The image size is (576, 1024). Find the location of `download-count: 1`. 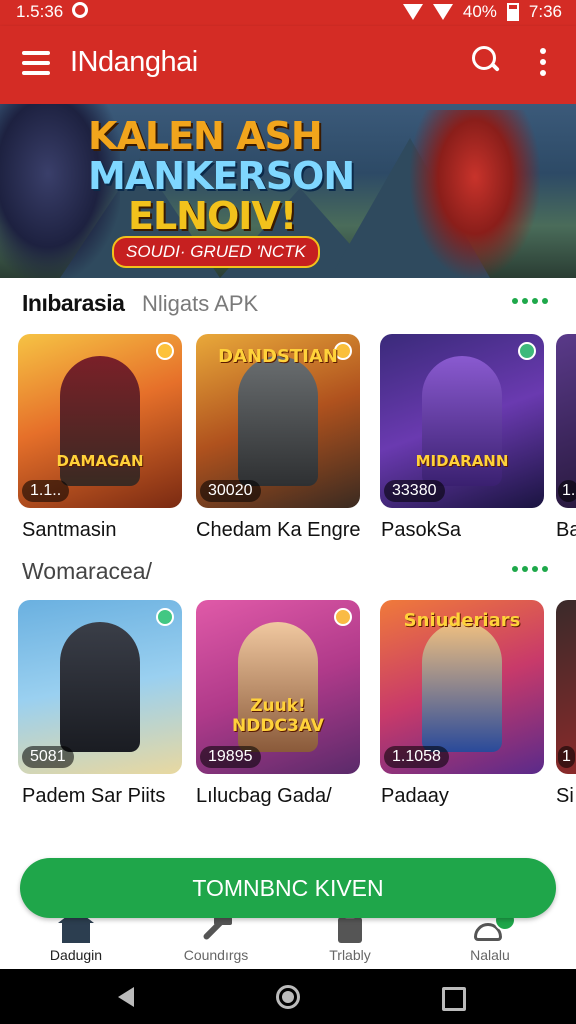

download-count: 1 is located at coordinates (566, 757).